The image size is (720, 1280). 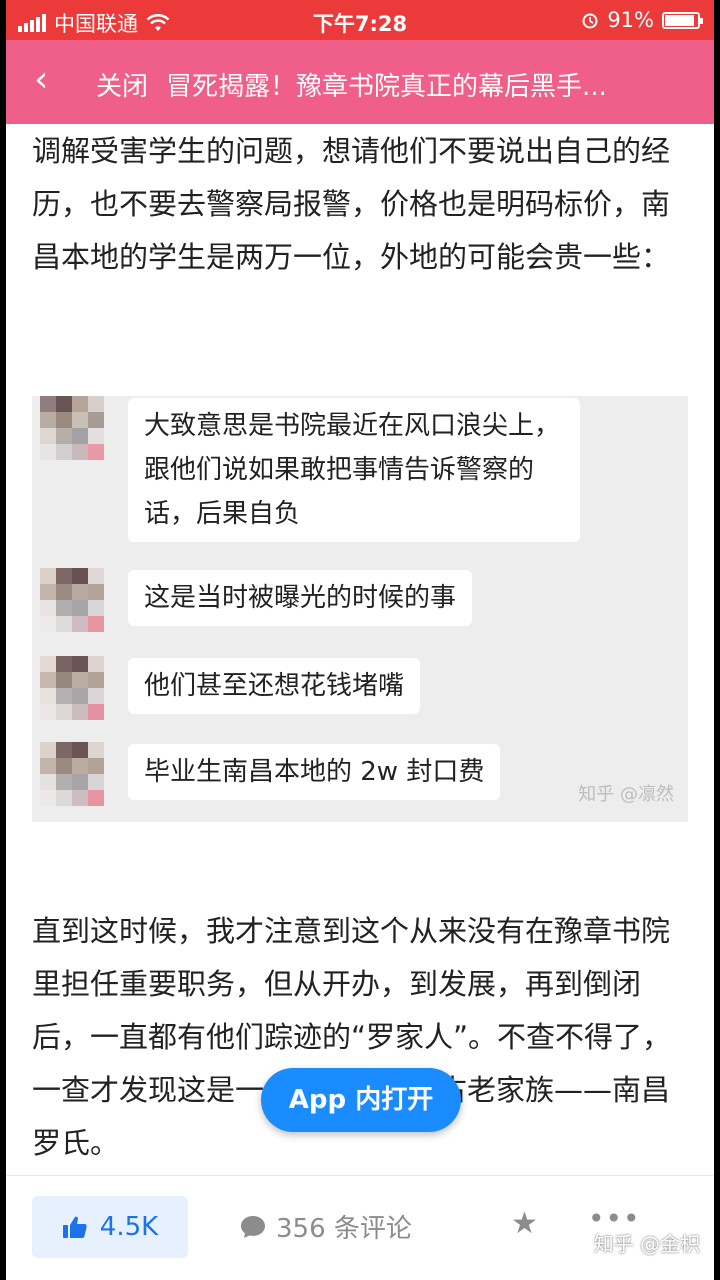 I want to click on chat-bubble: 大致意思是书院最近在风口浪尖上，跟他们说如果敢把事情告诉警察的话，后果自负, so click(x=354, y=470).